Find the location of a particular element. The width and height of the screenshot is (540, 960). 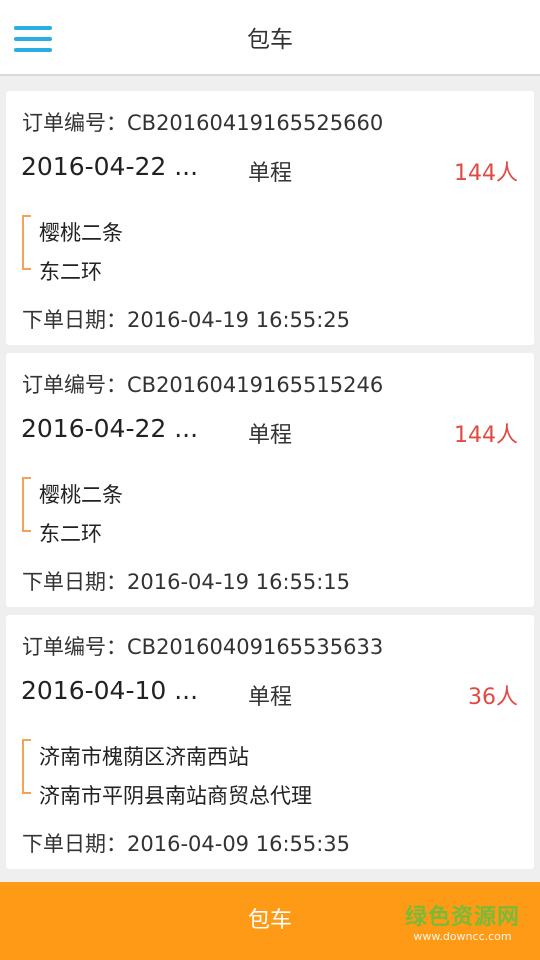

order-number: 订单编号：CB20160409165535633 is located at coordinates (203, 647).